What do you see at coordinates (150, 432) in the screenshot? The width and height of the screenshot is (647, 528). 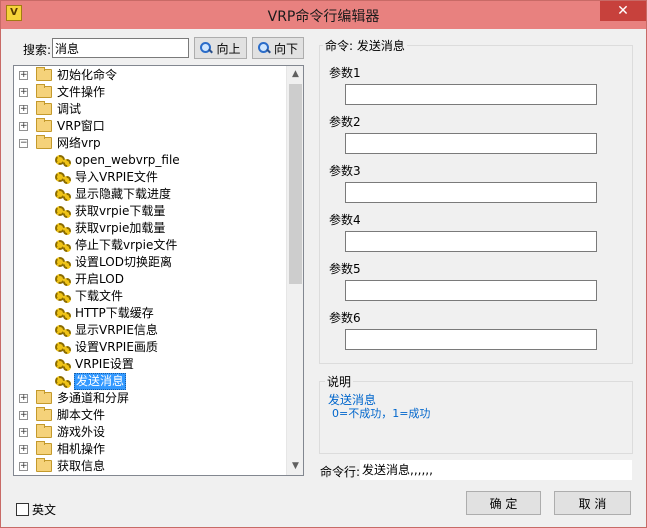 I see `tree-folder-node: + 游戏外设` at bounding box center [150, 432].